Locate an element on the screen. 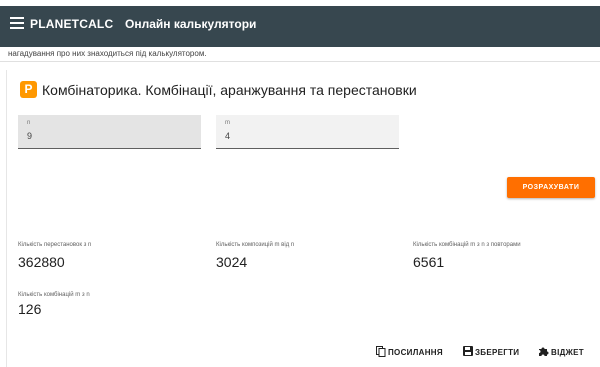  save-icon is located at coordinates (468, 352).